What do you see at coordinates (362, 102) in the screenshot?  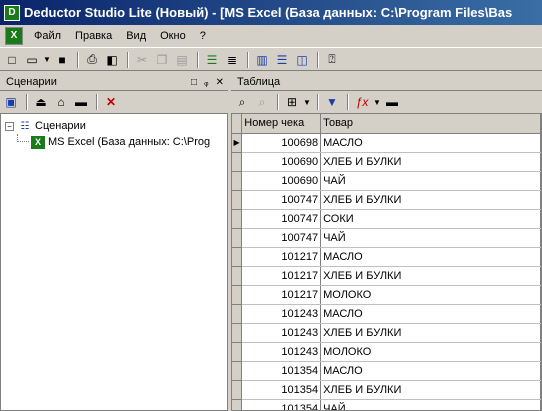 I see `calculated-field-icon: ƒx` at bounding box center [362, 102].